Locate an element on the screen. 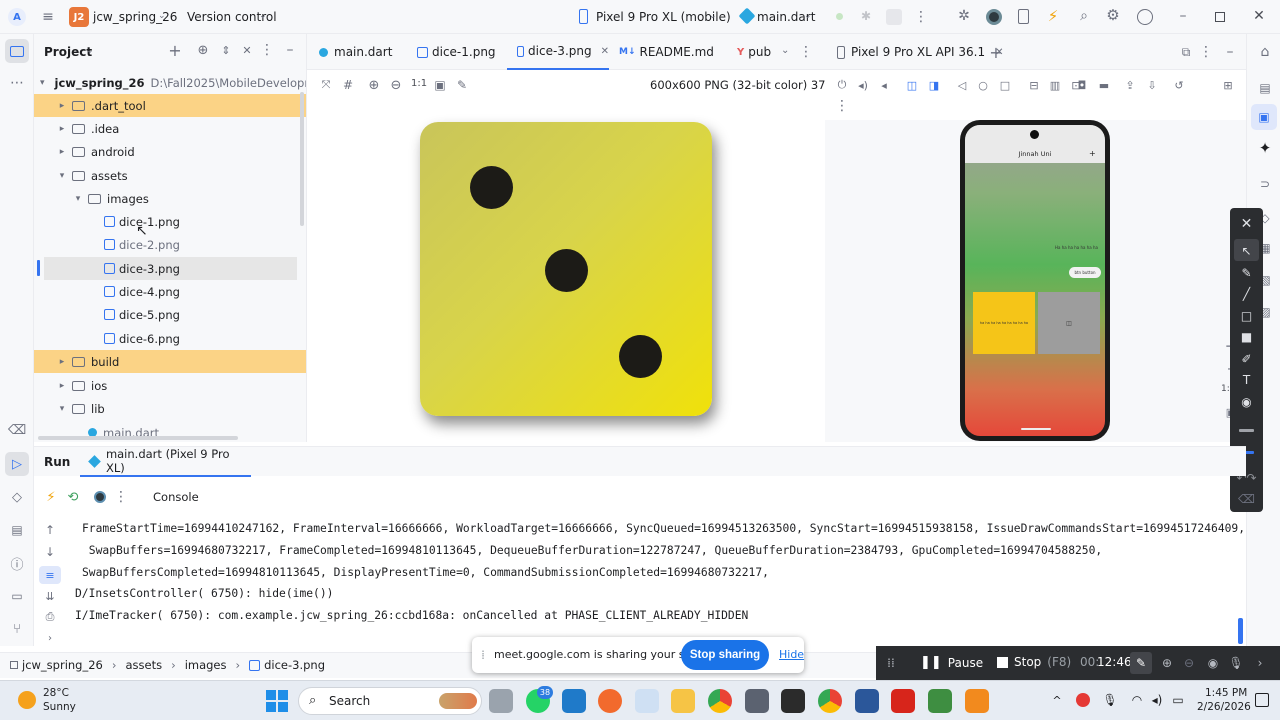  close-icon: ✕ is located at coordinates (1259, 16).